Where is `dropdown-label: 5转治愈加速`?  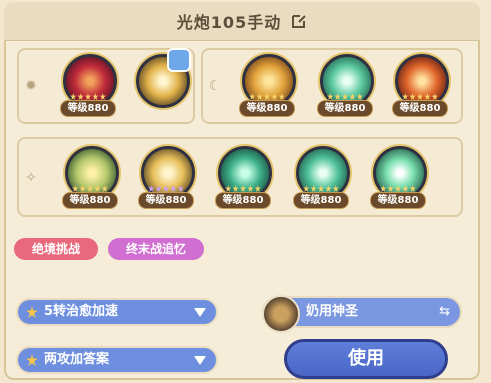
dropdown-label: 5转治愈加速 is located at coordinates (81, 311).